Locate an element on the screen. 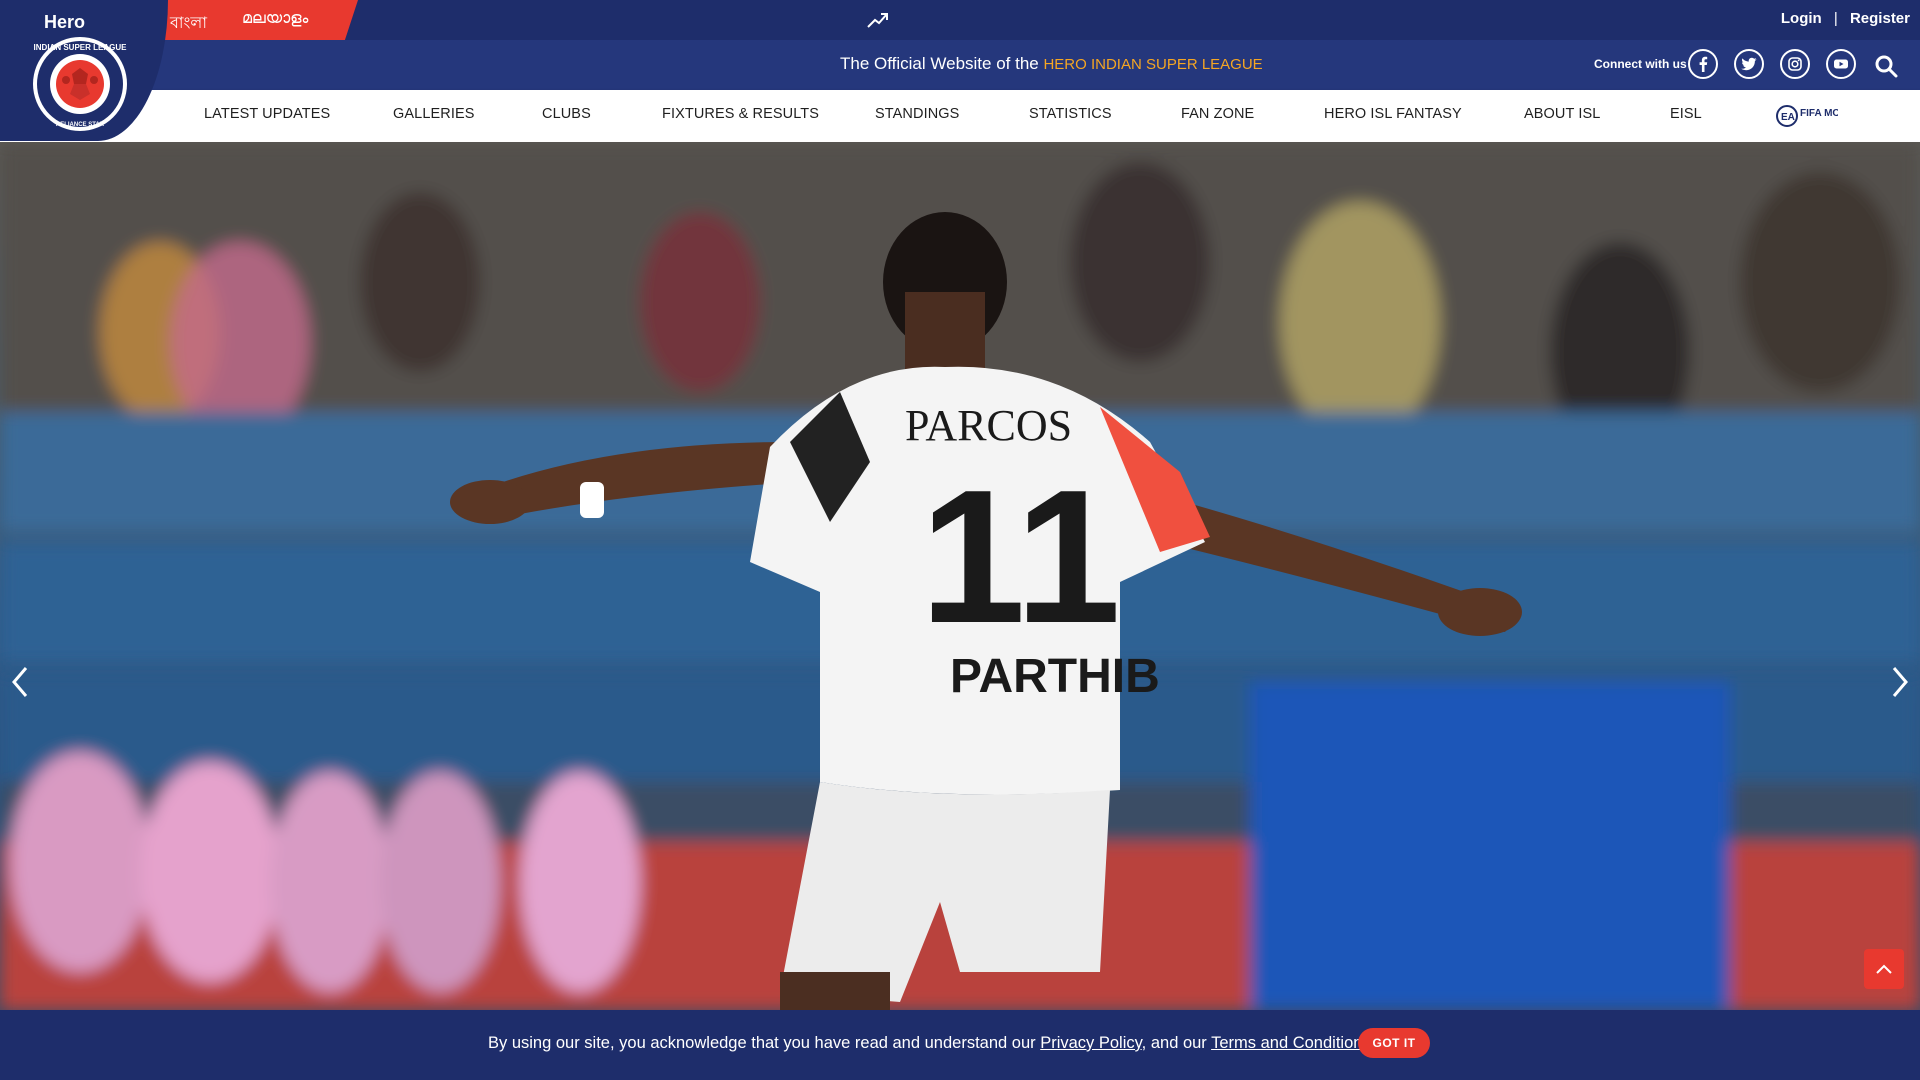 The image size is (1920, 1080). got-it-button: GOT IT is located at coordinates (1394, 1043).